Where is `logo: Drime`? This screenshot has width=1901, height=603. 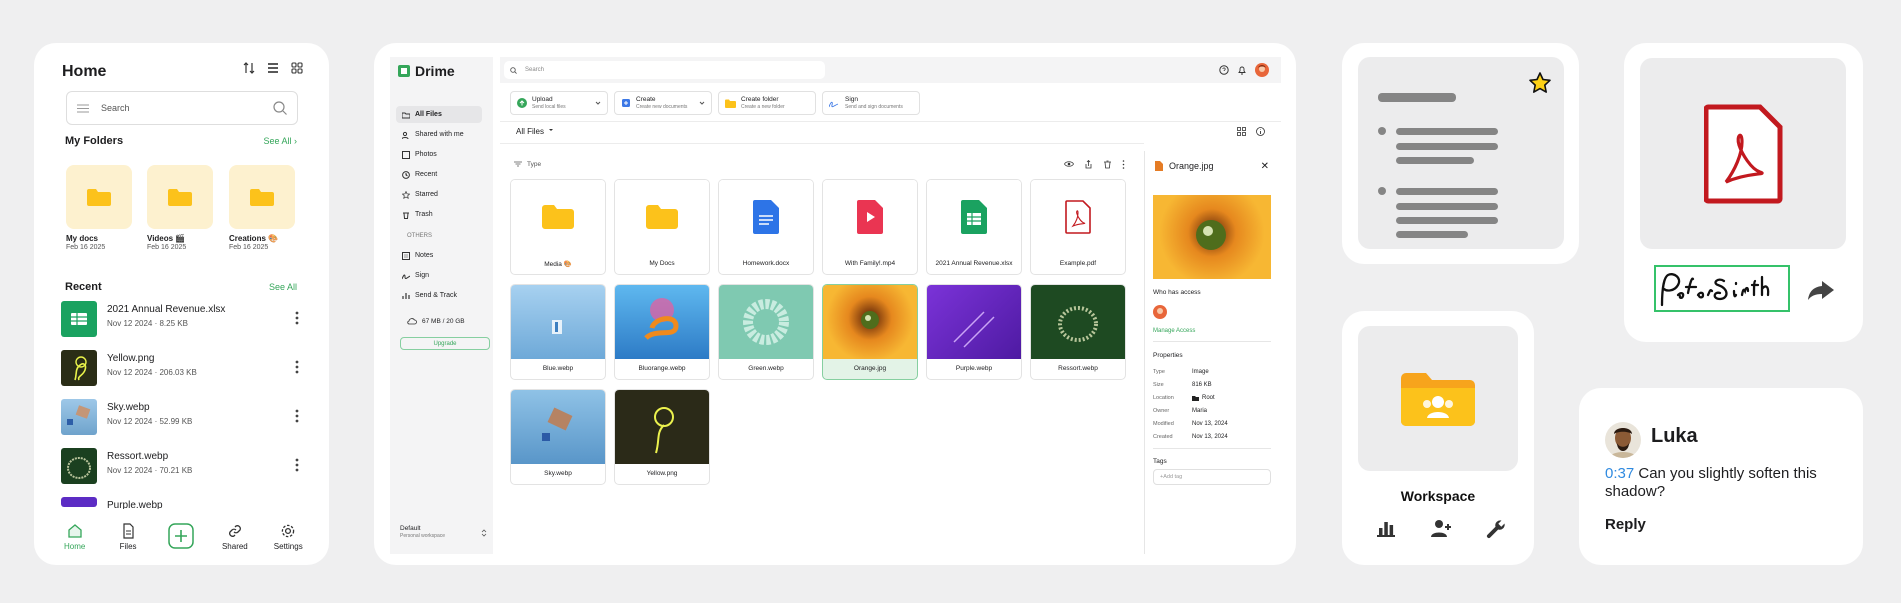 logo: Drime is located at coordinates (426, 71).